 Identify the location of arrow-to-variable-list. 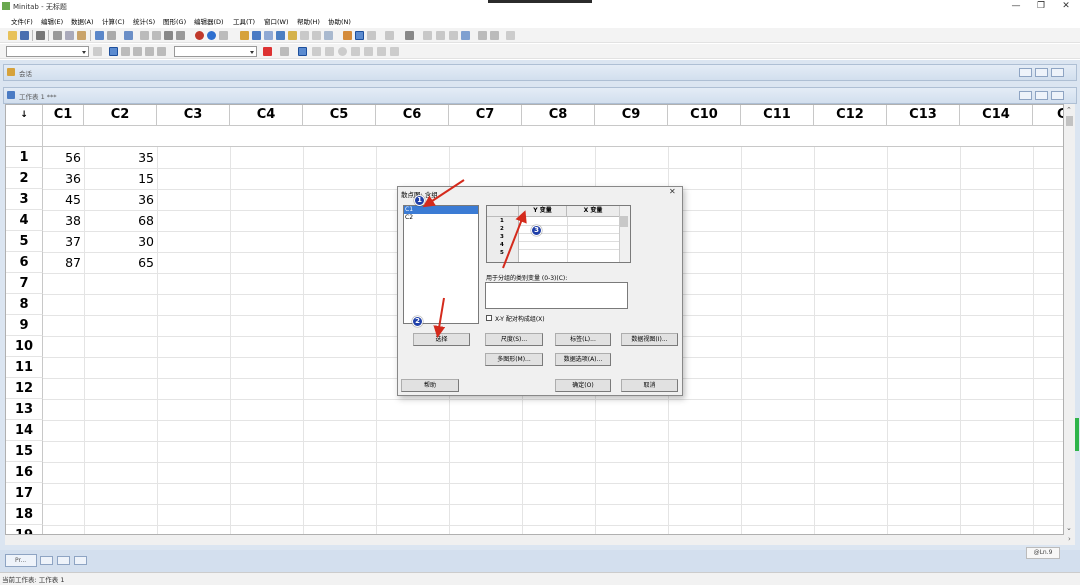
(443, 193).